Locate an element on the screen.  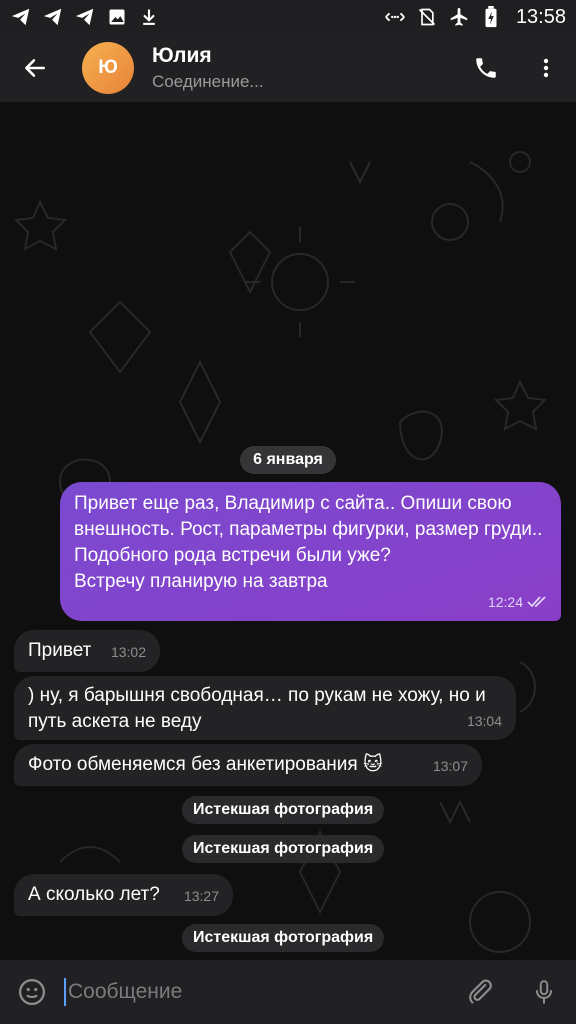
link-icon is located at coordinates (395, 17).